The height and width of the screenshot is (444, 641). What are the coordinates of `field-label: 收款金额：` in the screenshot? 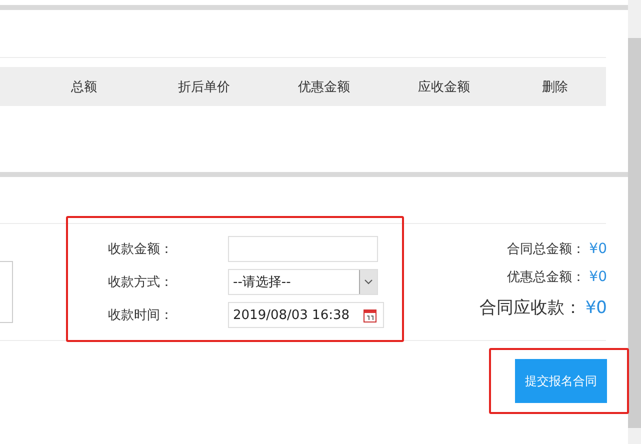 It's located at (141, 249).